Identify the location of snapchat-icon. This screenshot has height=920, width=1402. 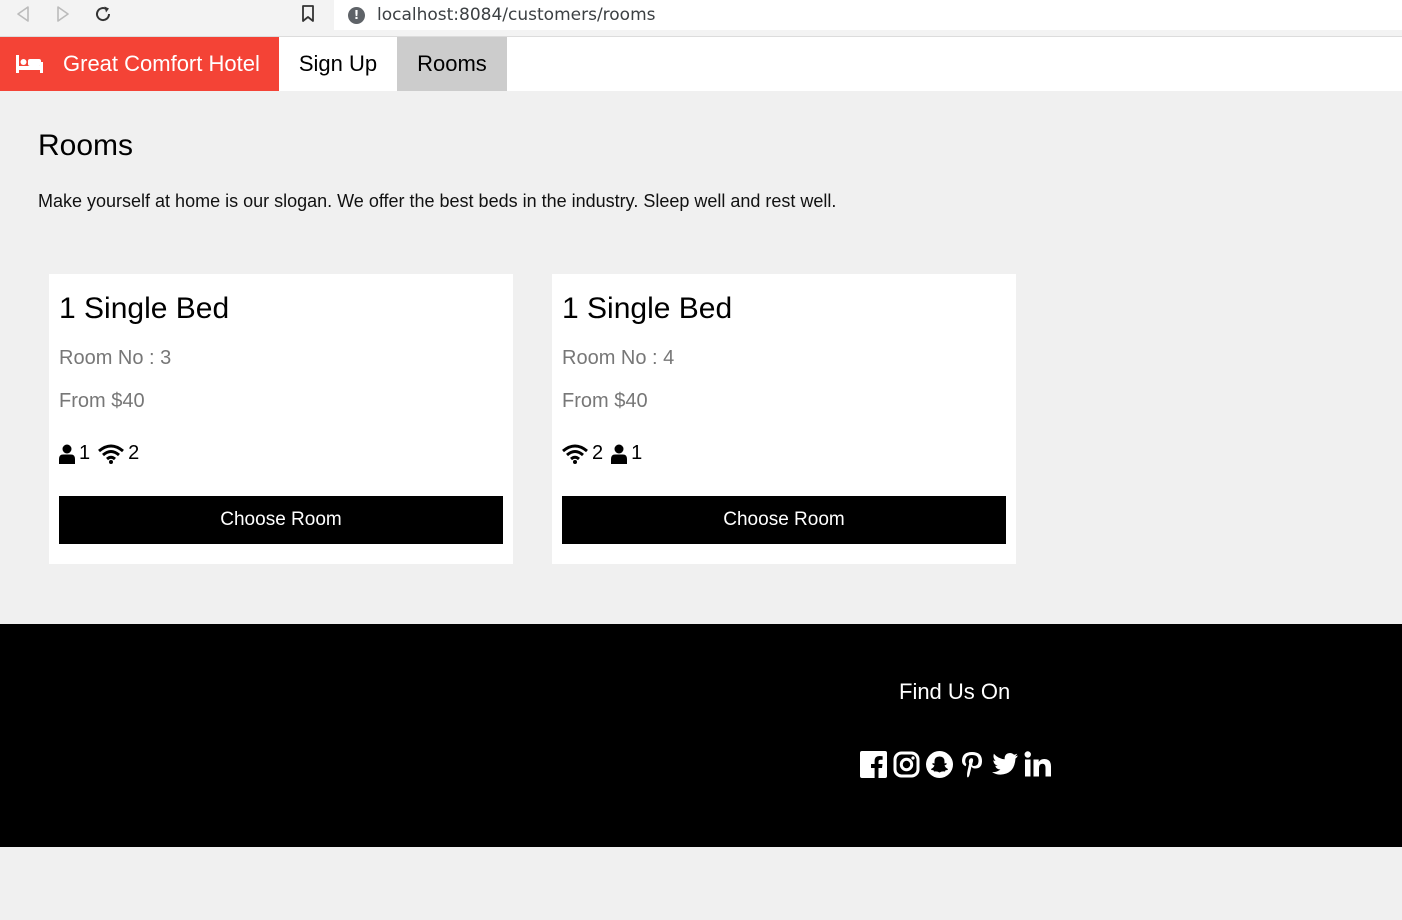
(939, 764).